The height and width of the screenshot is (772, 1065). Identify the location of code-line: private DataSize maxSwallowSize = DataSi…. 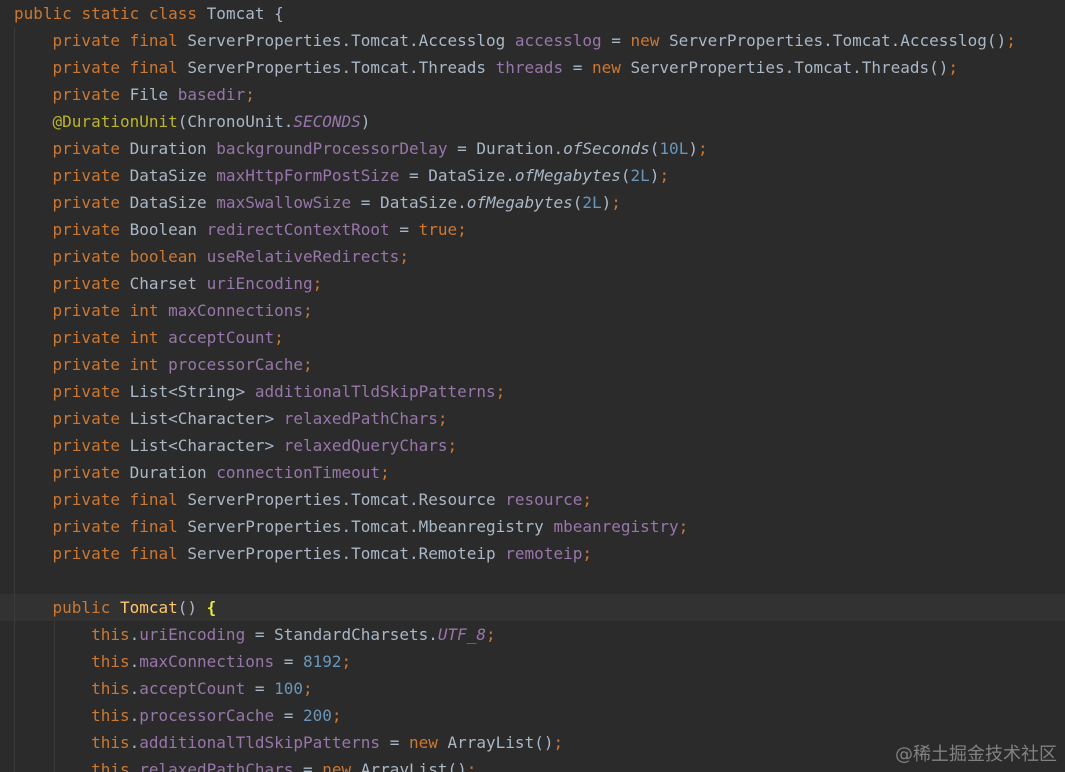
(532, 202).